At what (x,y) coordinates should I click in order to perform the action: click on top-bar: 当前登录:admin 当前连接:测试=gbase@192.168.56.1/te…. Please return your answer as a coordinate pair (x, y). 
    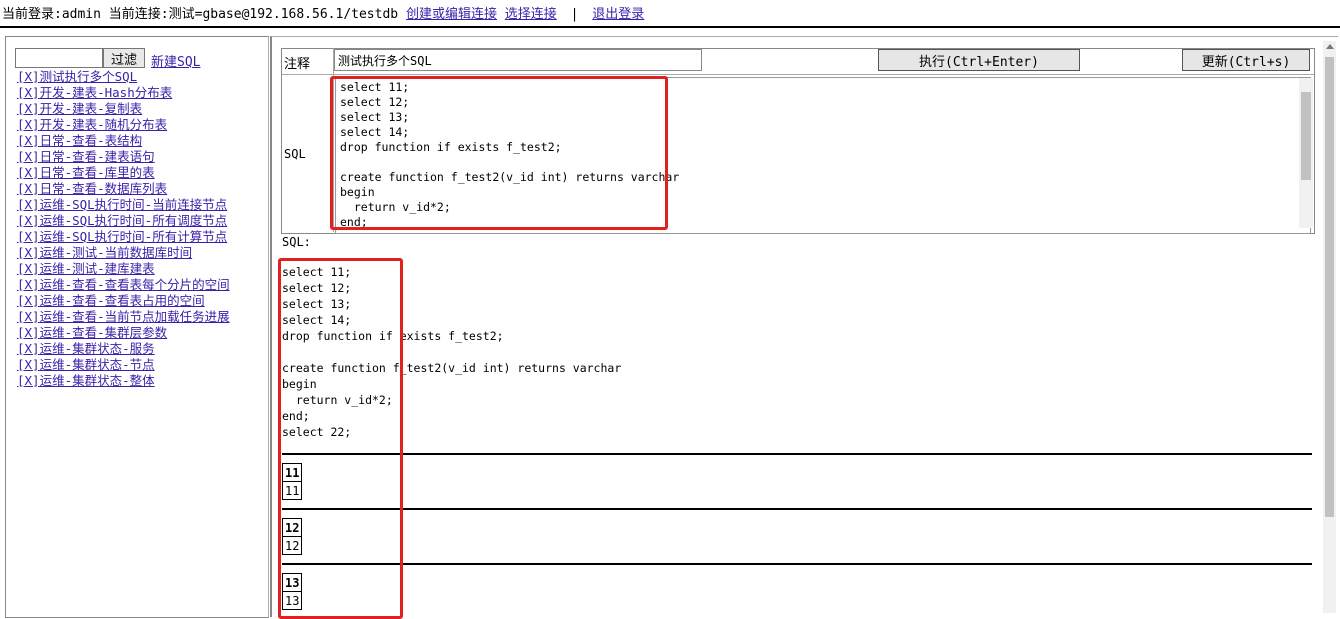
    Looking at the image, I should click on (323, 12).